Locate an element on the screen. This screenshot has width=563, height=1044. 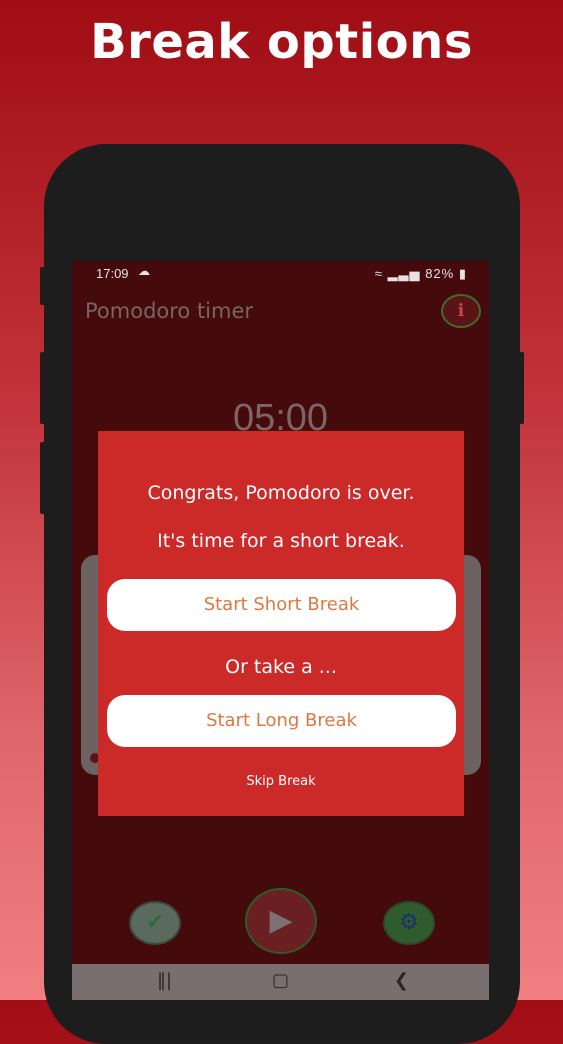
notification-icon: ☁ is located at coordinates (144, 271).